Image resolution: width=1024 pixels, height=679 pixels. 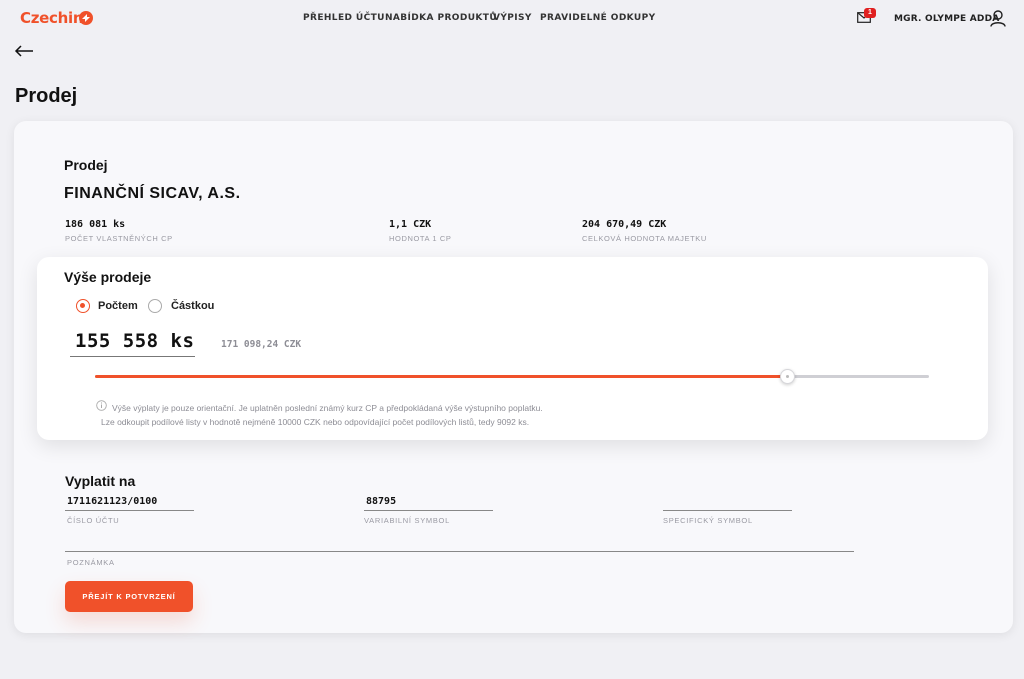 I want to click on radio-by-amount, so click(x=155, y=306).